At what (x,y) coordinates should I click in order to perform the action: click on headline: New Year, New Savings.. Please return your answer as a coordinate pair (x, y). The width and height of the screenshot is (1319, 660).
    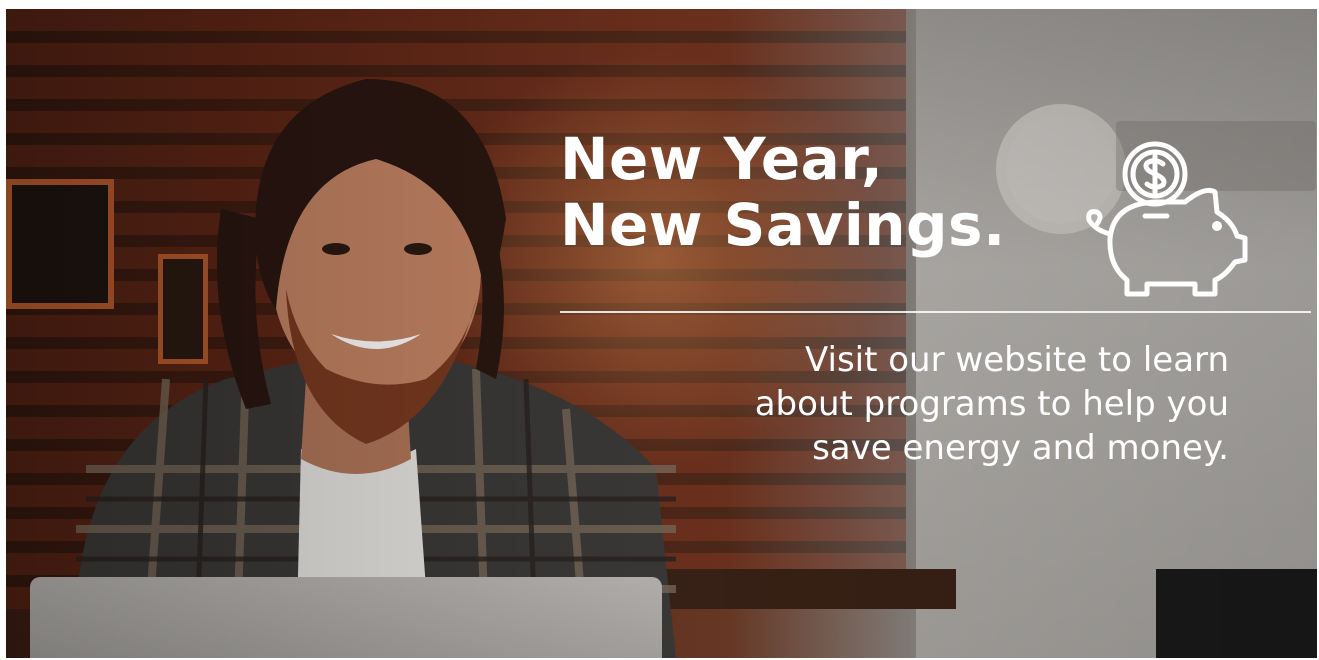
    Looking at the image, I should click on (783, 192).